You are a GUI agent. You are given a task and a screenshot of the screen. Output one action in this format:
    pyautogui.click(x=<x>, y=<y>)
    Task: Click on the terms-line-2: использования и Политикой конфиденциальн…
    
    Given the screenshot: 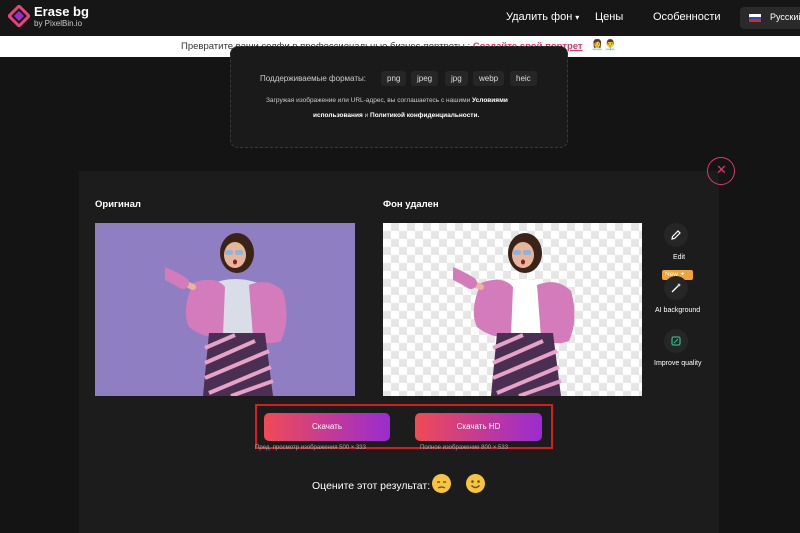 What is the action you would take?
    pyautogui.click(x=396, y=115)
    